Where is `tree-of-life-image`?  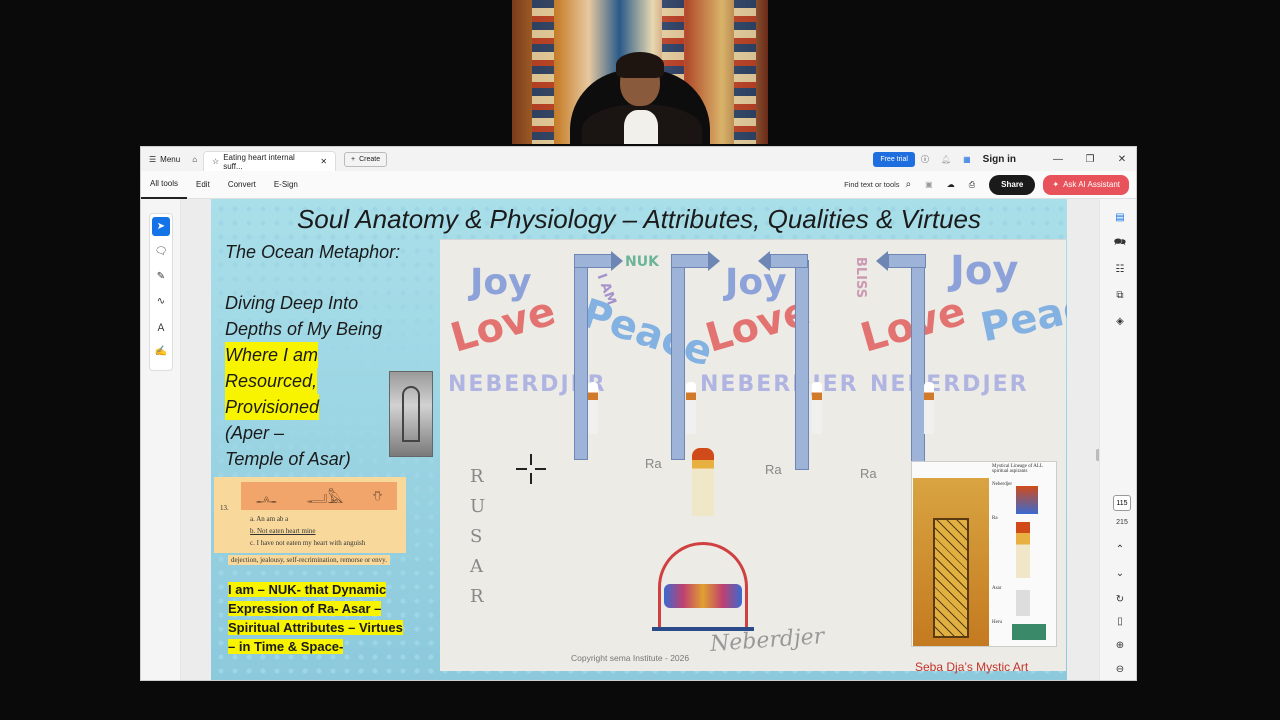
tree-of-life-image is located at coordinates (951, 562).